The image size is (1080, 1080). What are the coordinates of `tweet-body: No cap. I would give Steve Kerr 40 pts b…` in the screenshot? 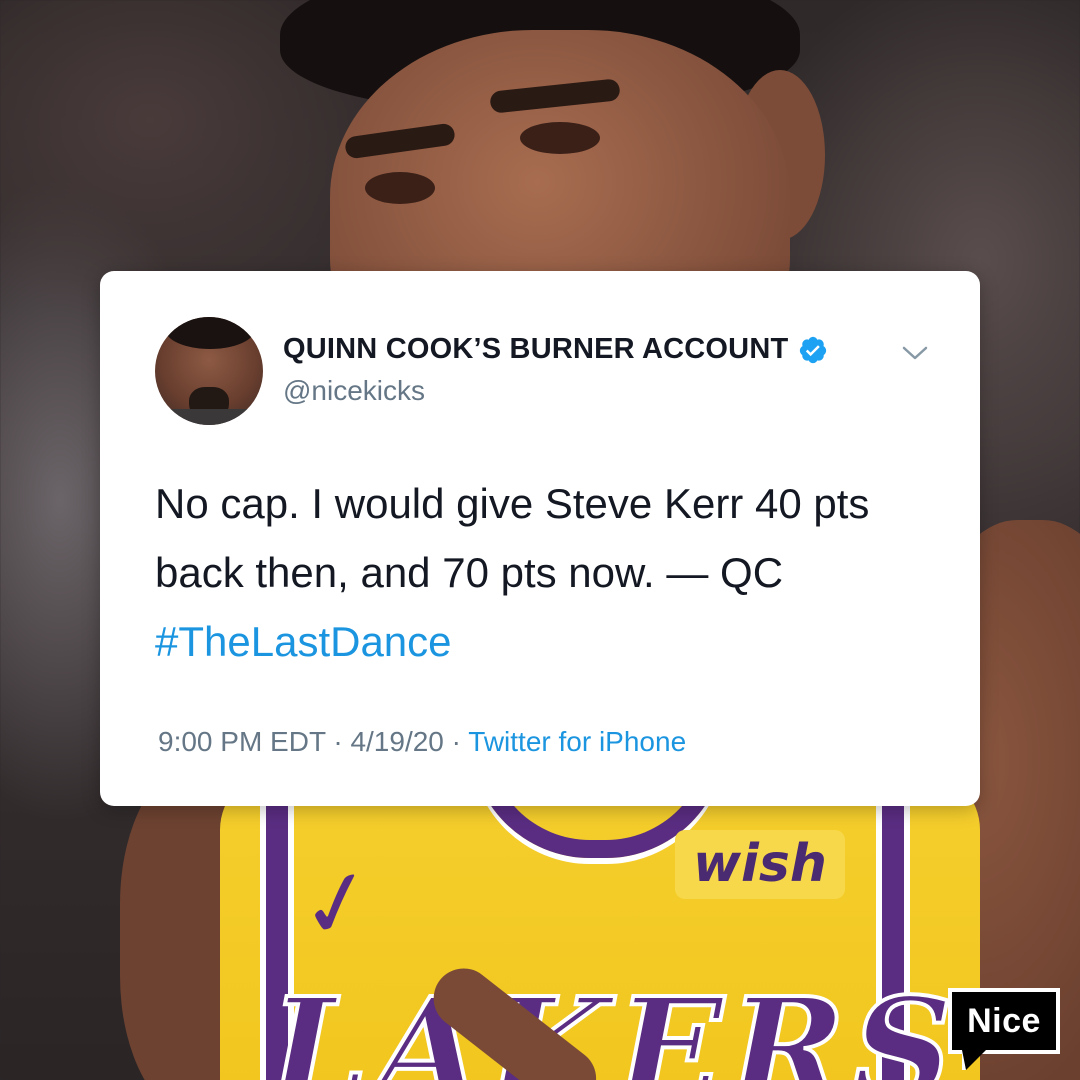 It's located at (550, 572).